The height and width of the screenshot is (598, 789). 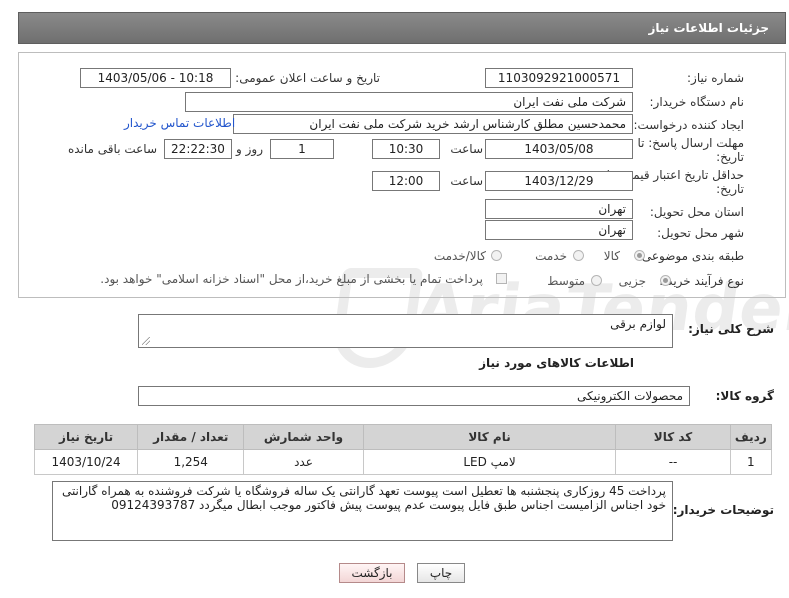 I want to click on cell-goods-code: --, so click(x=673, y=462).